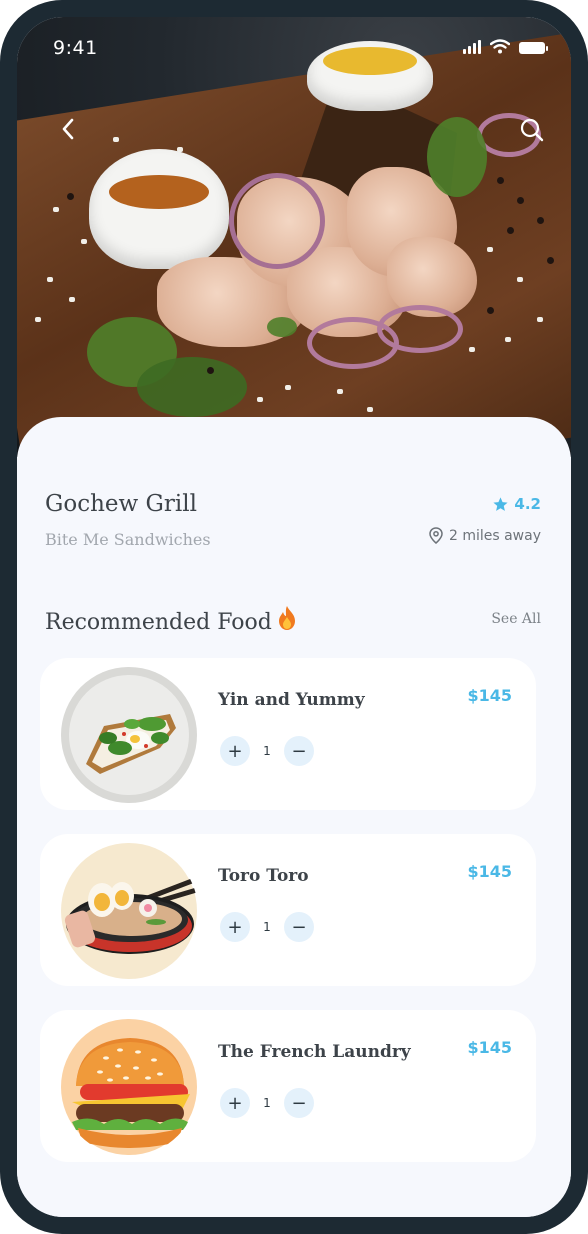 The image size is (588, 1234). What do you see at coordinates (370, 61) in the screenshot?
I see `mustard-sauce` at bounding box center [370, 61].